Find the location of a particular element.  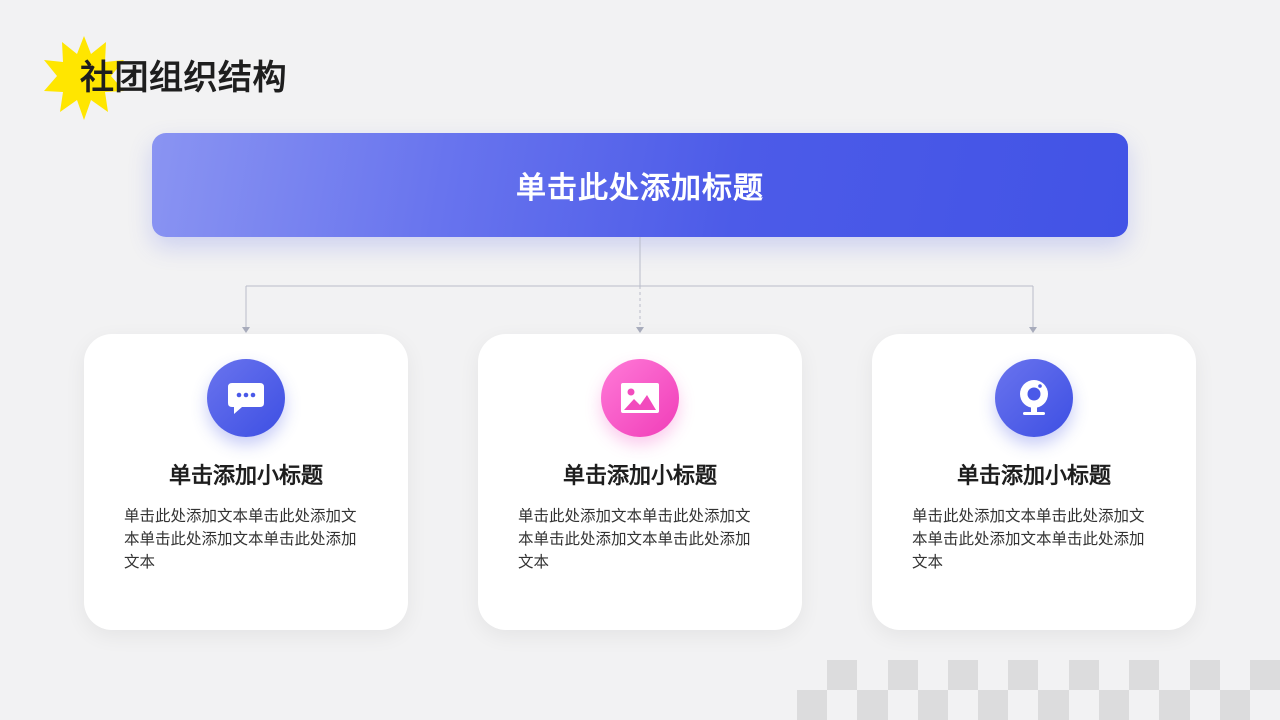

org-card-1: 单击添加小标题 单击此处添加文本单击此处添加文本单击此处添加文本单击此处添加文本 is located at coordinates (246, 482).